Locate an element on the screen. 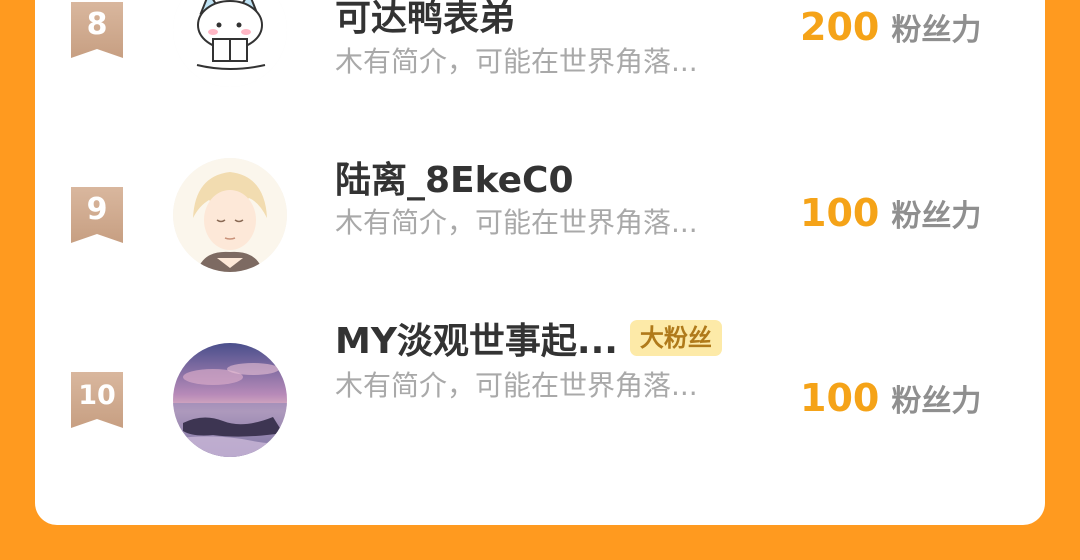  rank-ribbon-icon: 9 is located at coordinates (97, 215).